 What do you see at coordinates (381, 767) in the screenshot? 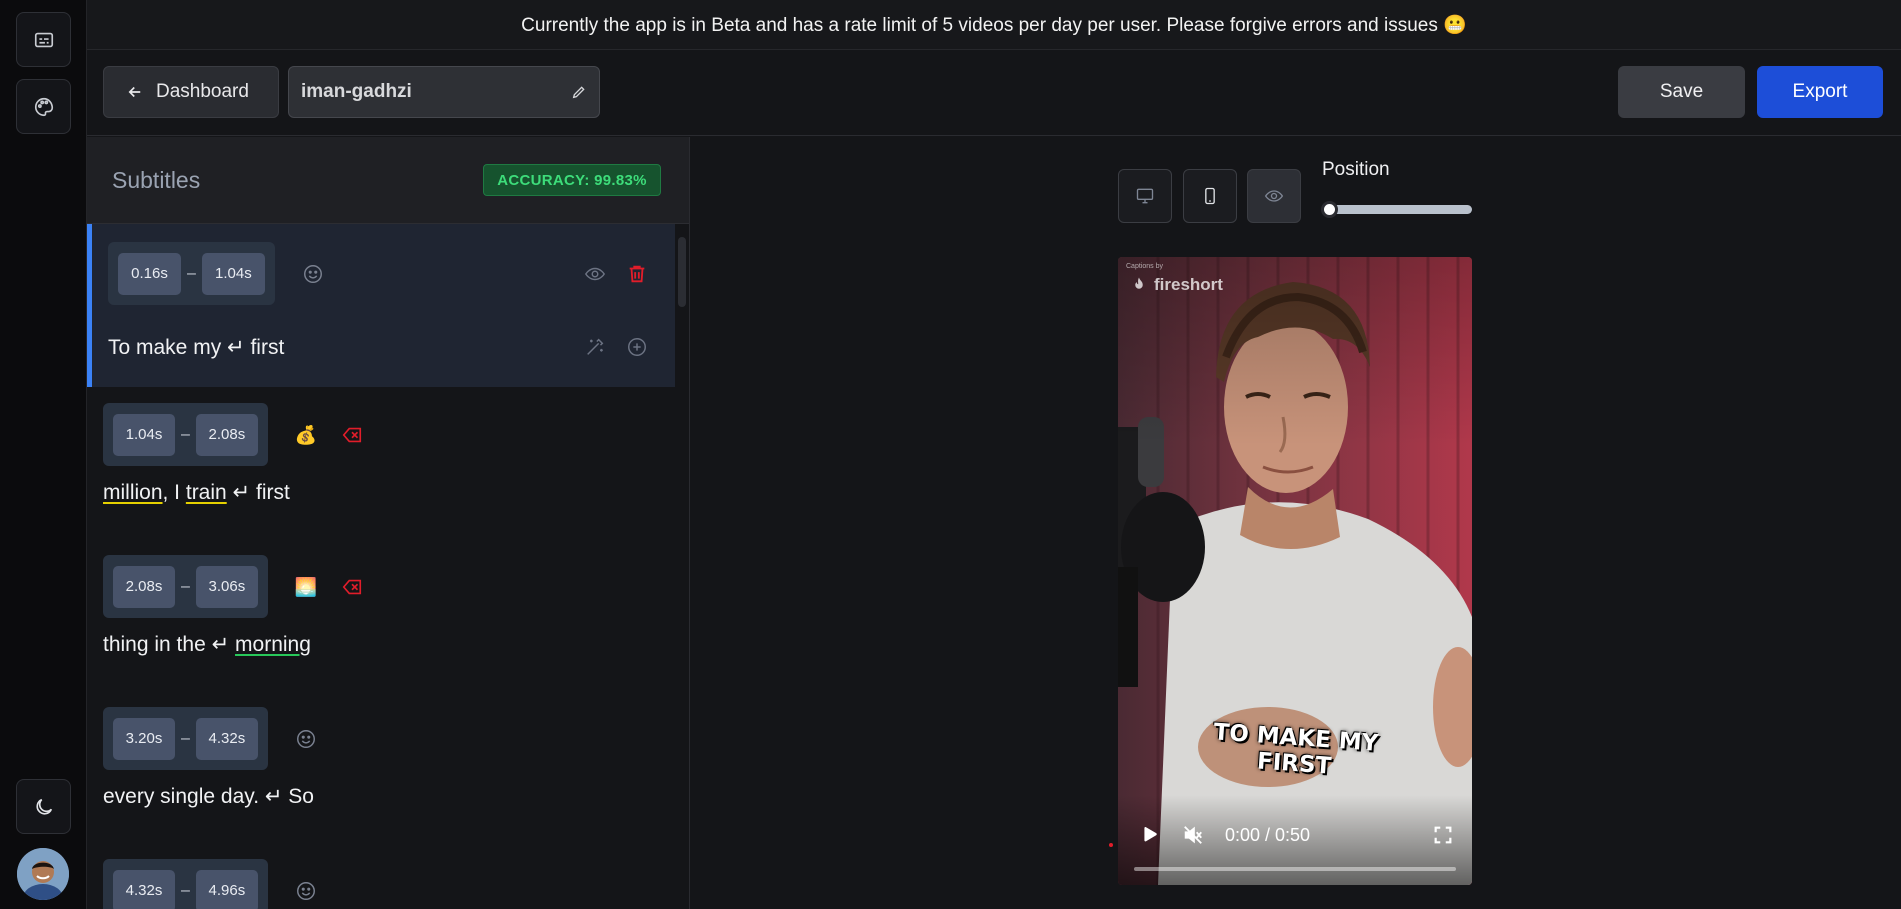
I see `subtitle-item: 3.20s – 4.32s every single day. ↵ So` at bounding box center [381, 767].